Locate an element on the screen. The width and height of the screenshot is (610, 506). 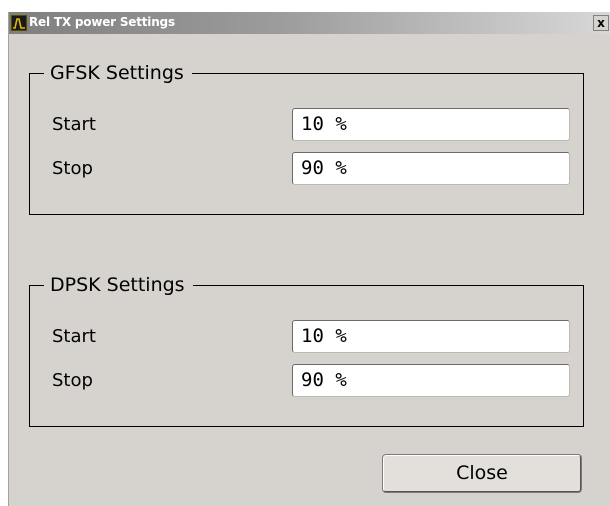
dpsk-settings-title: DPSK Settings is located at coordinates (118, 285).